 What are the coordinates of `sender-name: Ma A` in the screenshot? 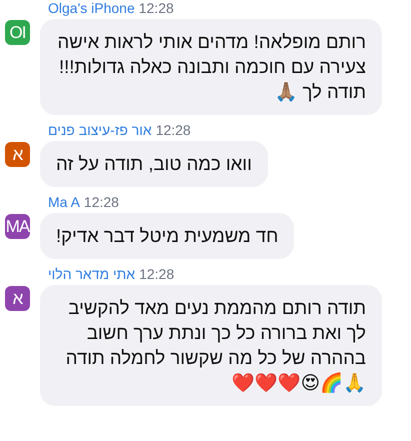 It's located at (64, 202).